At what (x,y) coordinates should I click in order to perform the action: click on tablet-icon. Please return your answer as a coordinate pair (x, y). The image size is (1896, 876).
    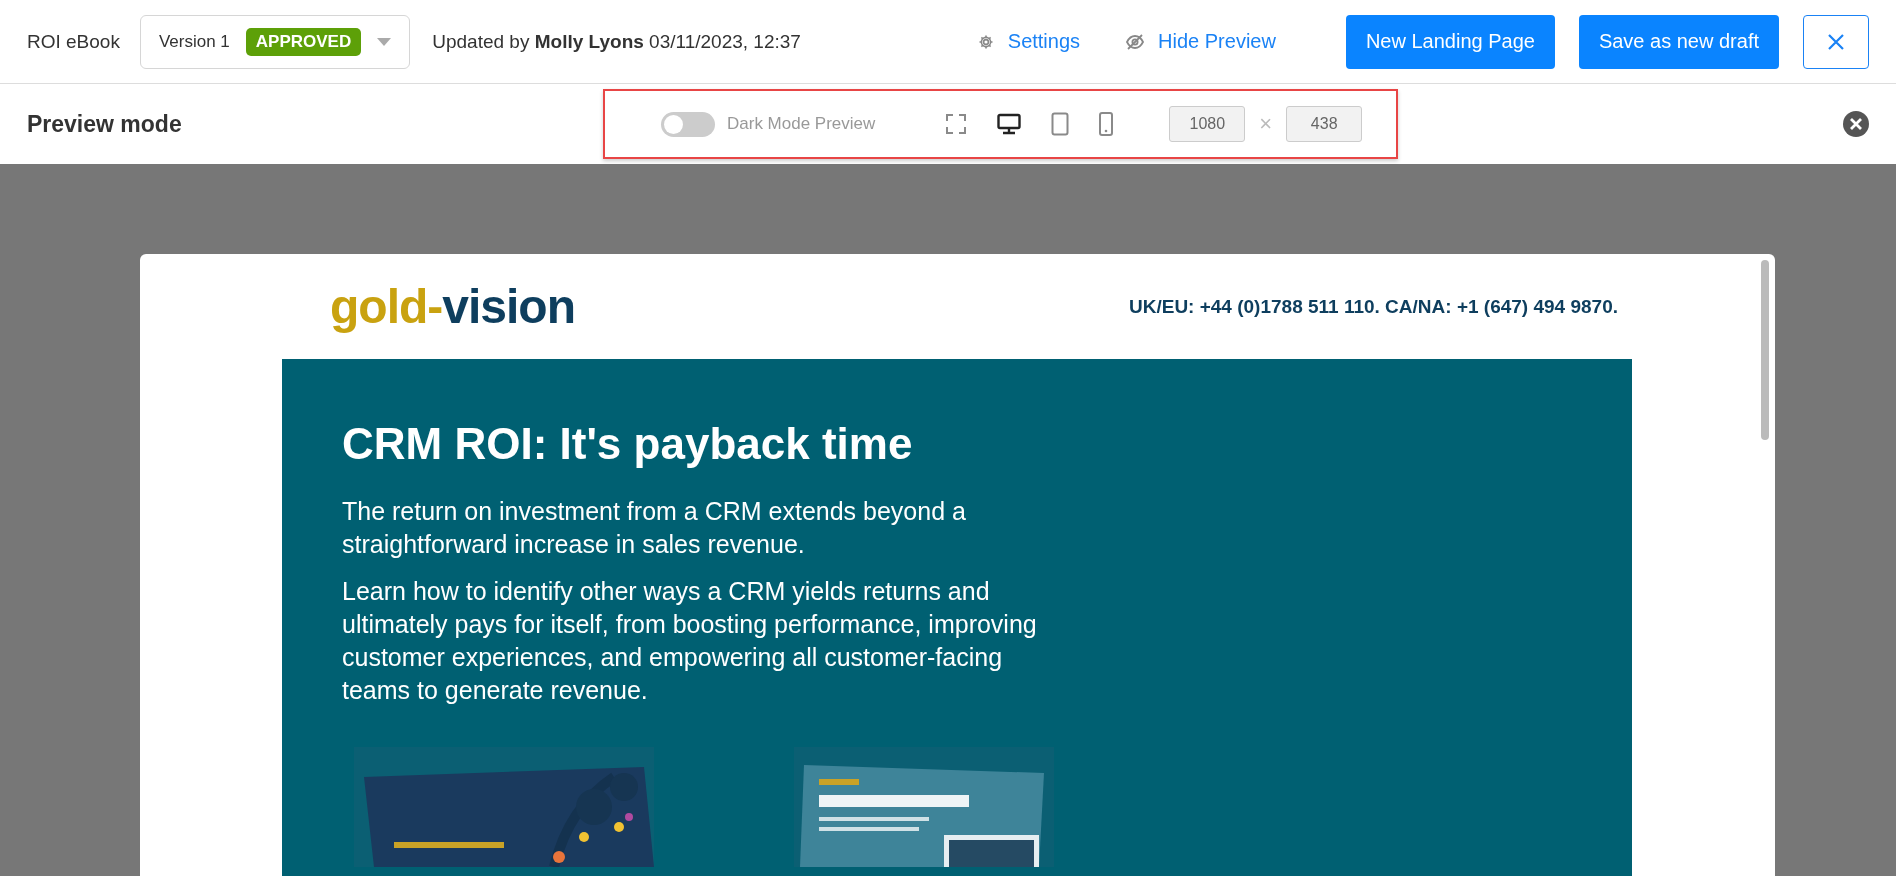
    Looking at the image, I should click on (1060, 124).